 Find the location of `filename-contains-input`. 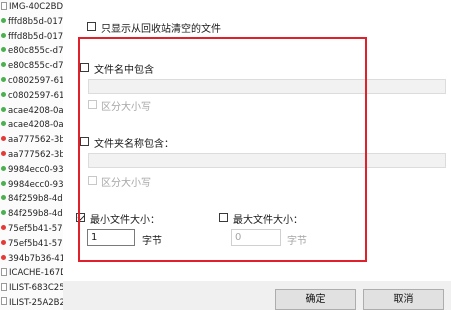

filename-contains-input is located at coordinates (267, 86).